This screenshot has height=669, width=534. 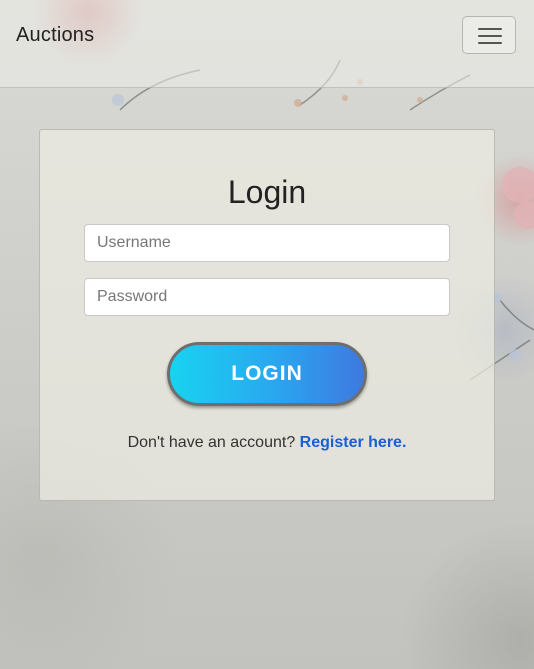 I want to click on password-input, so click(x=267, y=297).